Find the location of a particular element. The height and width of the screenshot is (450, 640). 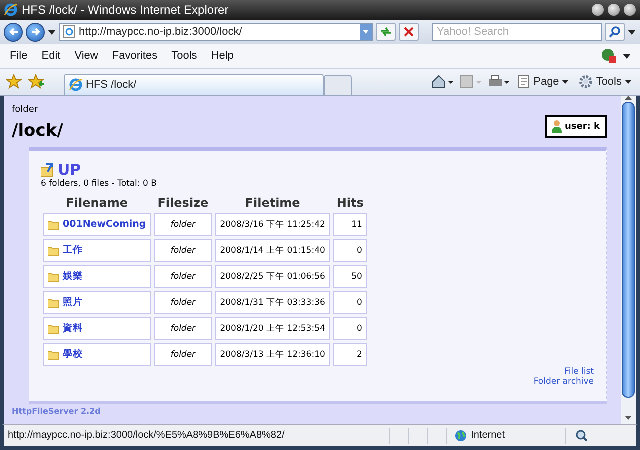

toolbar-addon-icon is located at coordinates (609, 56).